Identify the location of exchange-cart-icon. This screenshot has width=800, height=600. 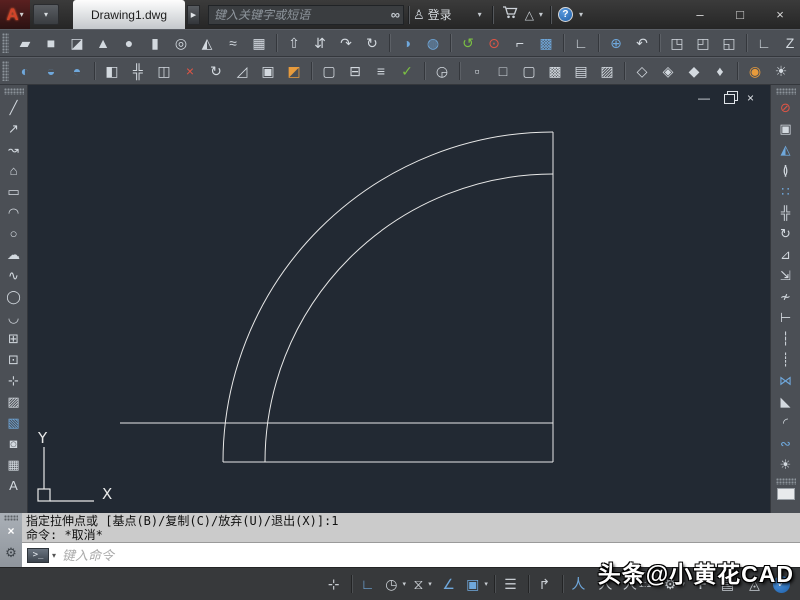
(510, 14).